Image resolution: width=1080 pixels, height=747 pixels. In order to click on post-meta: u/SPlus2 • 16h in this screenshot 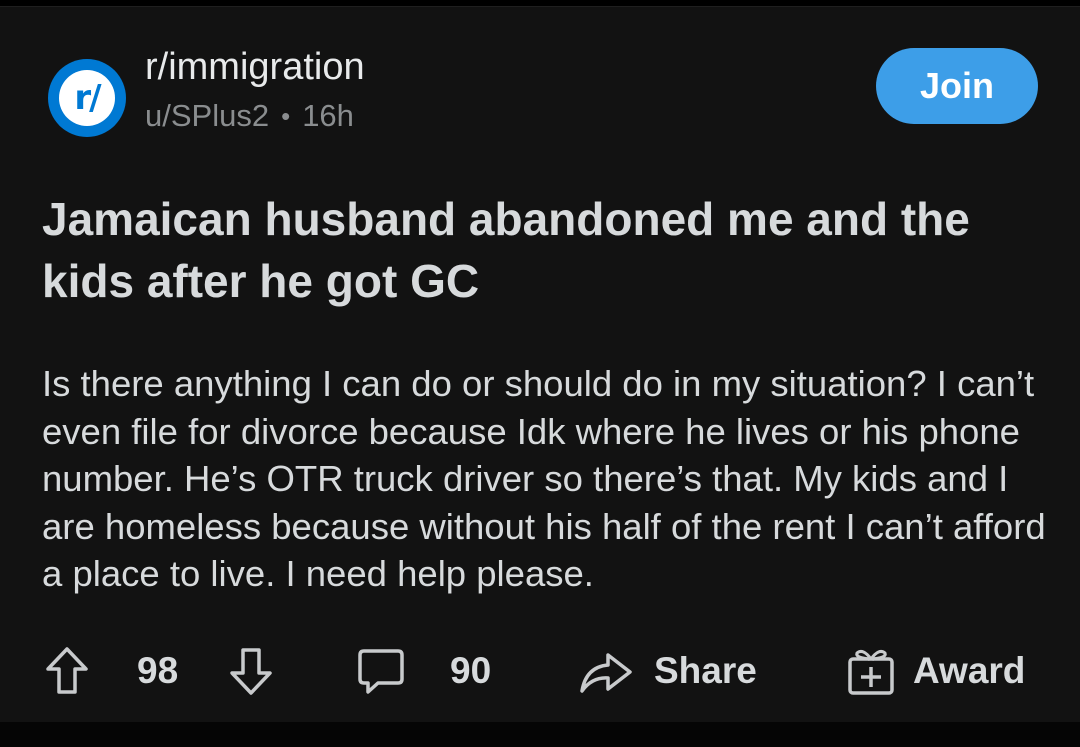, I will do `click(249, 116)`.